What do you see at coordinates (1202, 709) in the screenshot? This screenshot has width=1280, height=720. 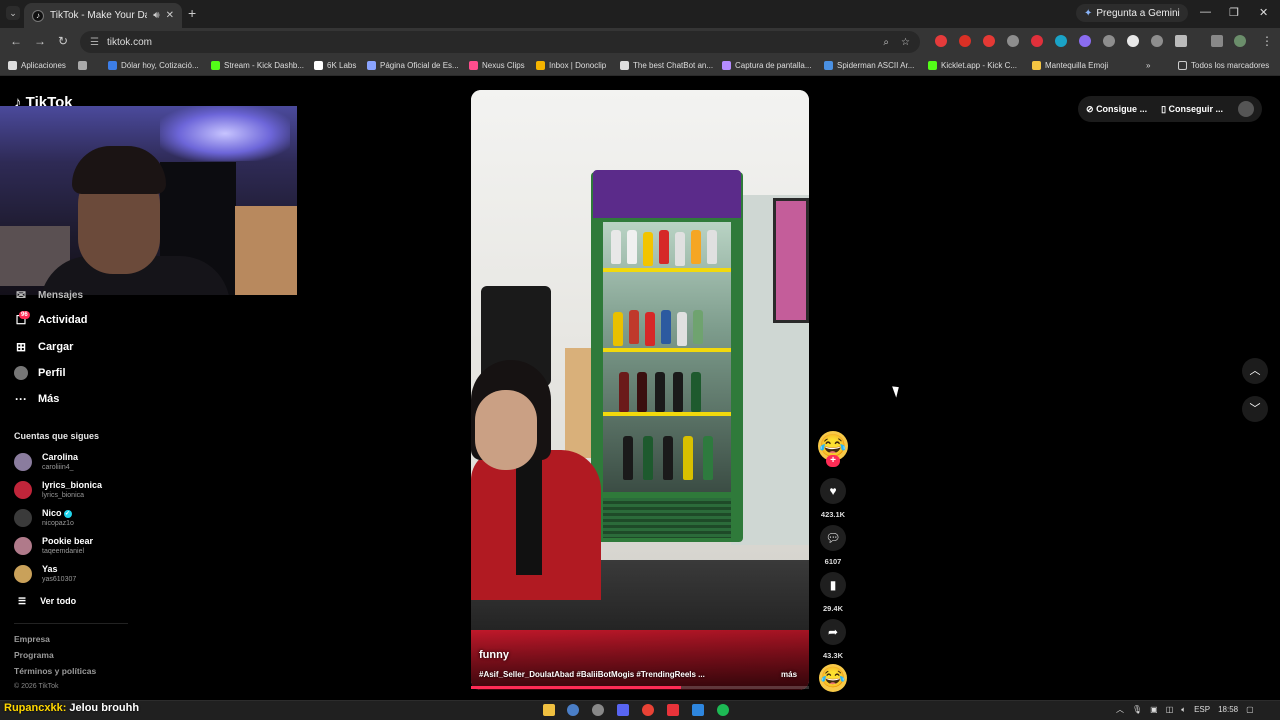 I see `language-indicator: ESP` at bounding box center [1202, 709].